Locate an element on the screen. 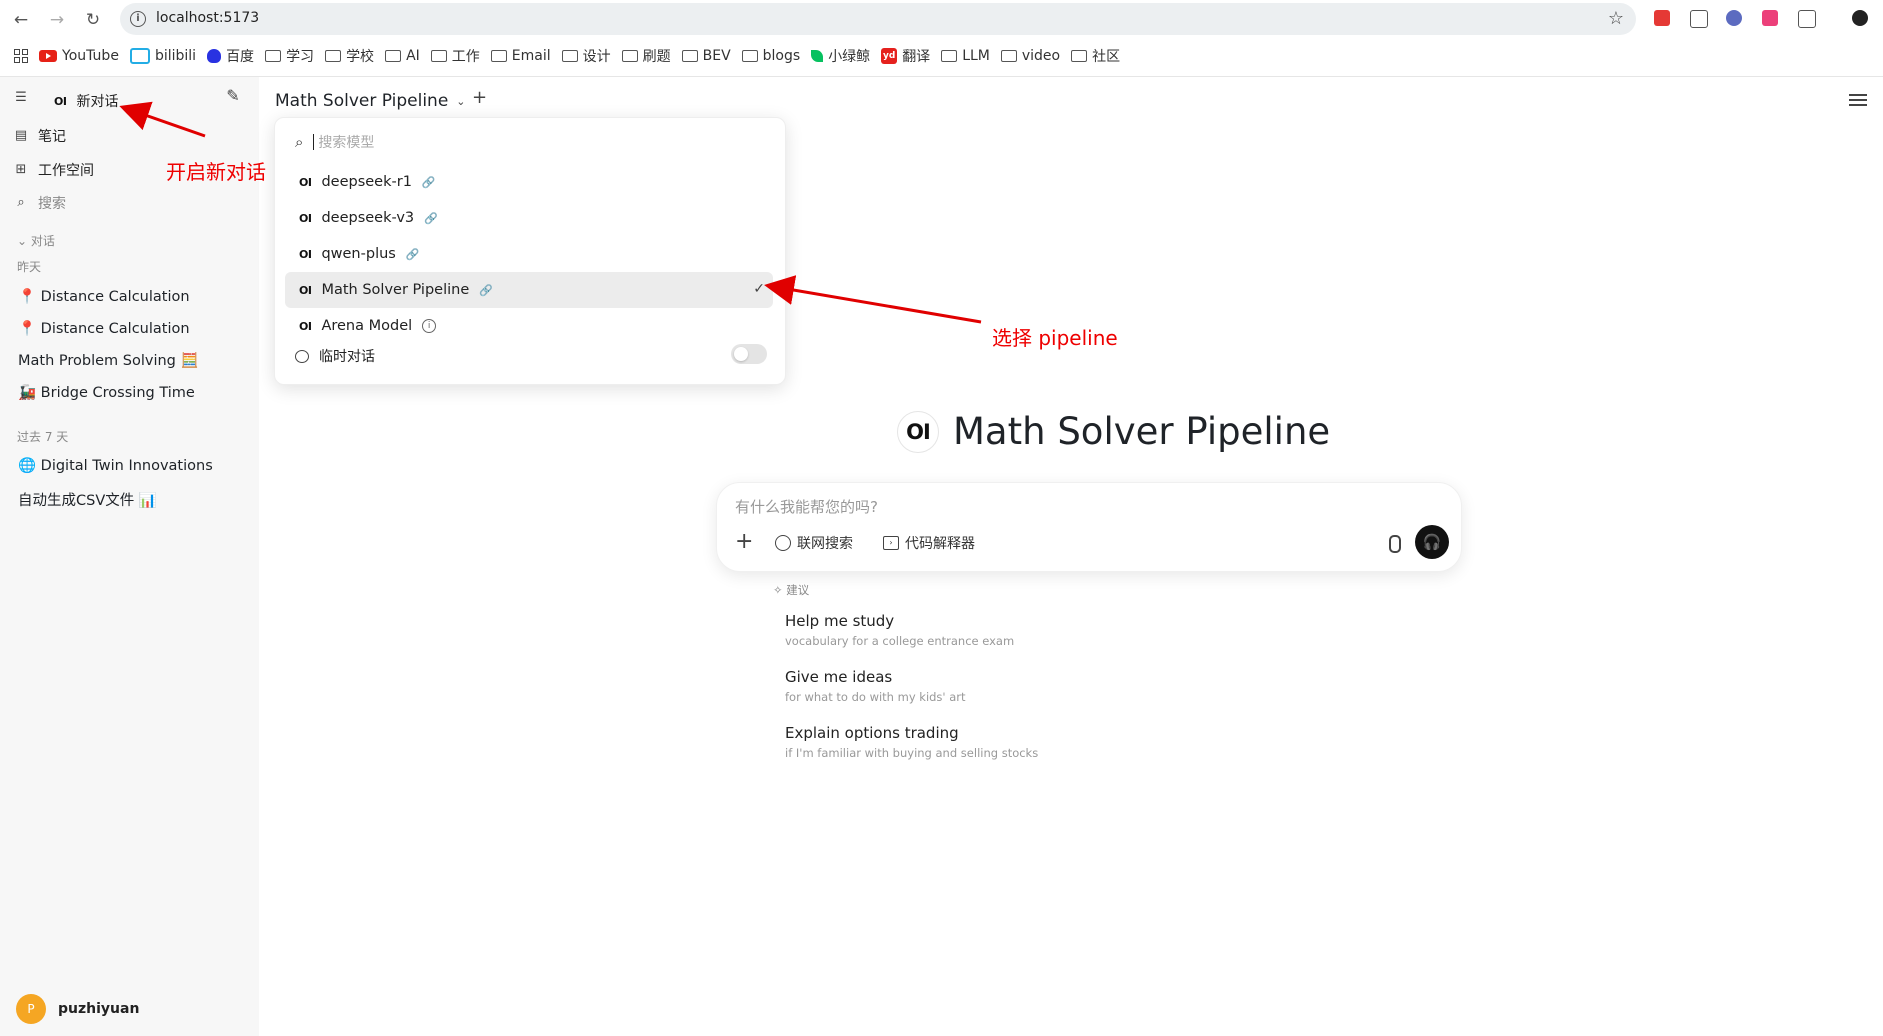 This screenshot has height=1036, width=1883. annotation-layer is located at coordinates (550, 212).